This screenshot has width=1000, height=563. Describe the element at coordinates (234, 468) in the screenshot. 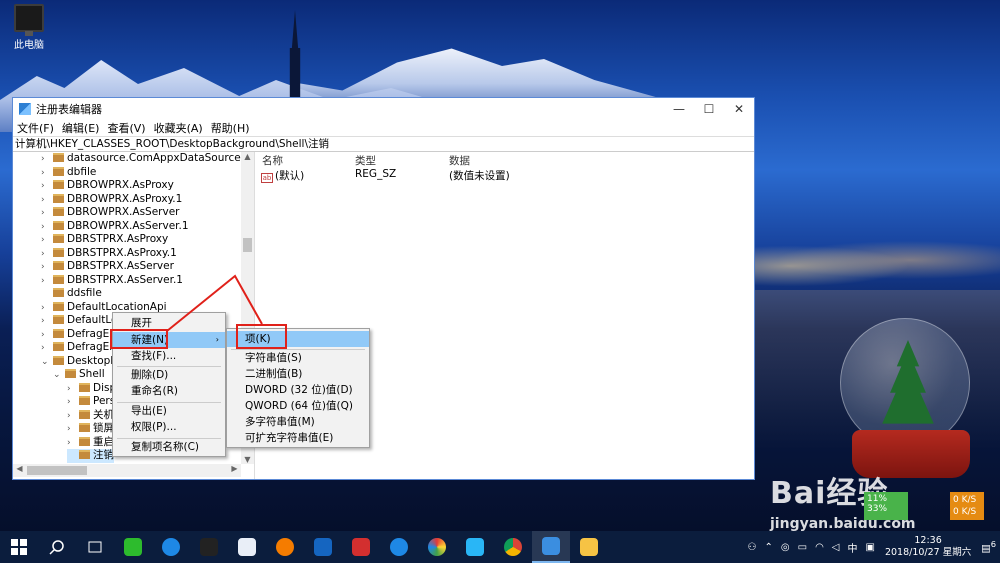

I see `scroll-right-arrow-icon: ▶` at that location.